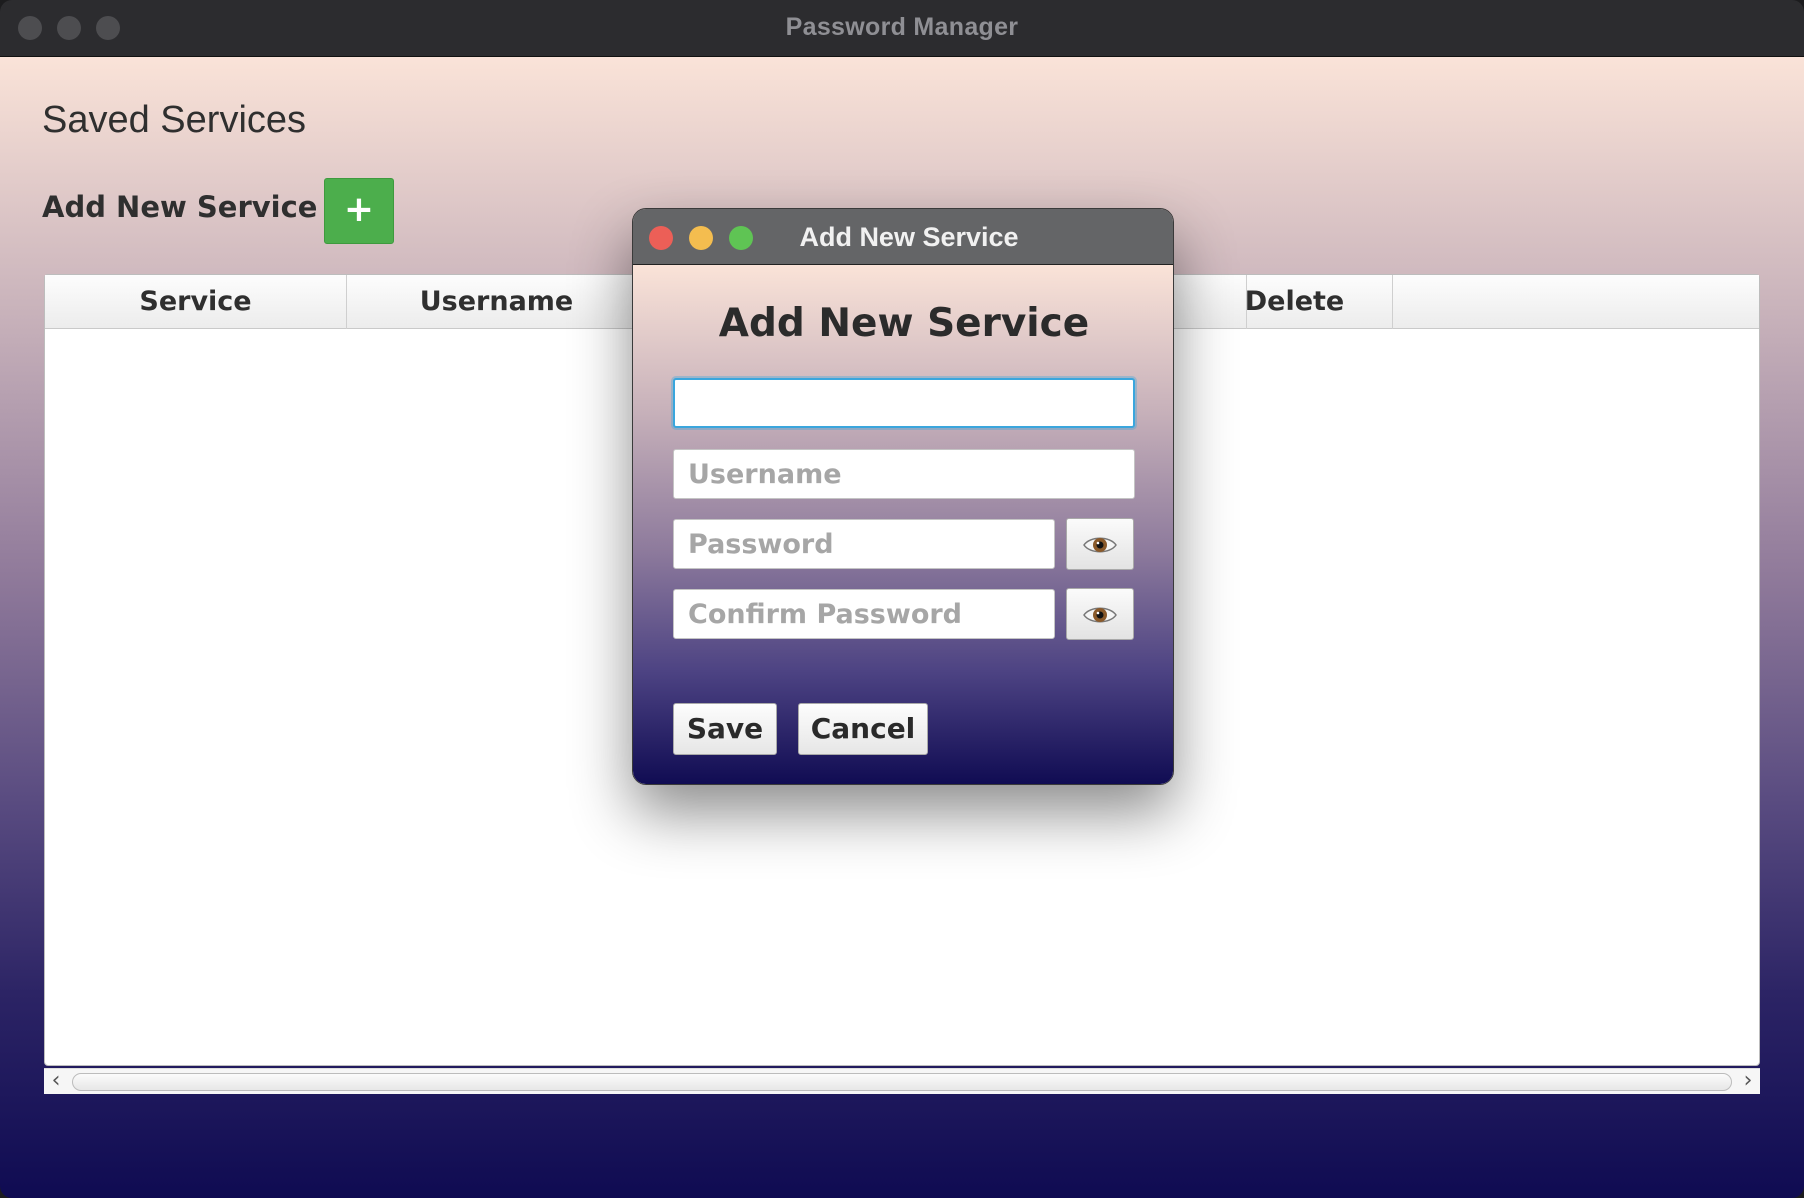 This screenshot has width=1804, height=1198. I want to click on scrollbar-thumb, so click(902, 1082).